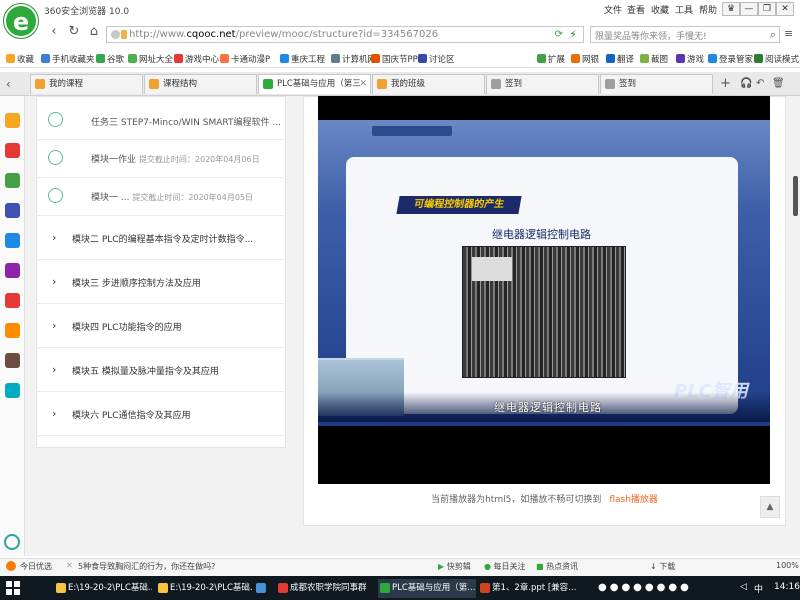  I want to click on bookmark-ebank: 网银, so click(585, 59).